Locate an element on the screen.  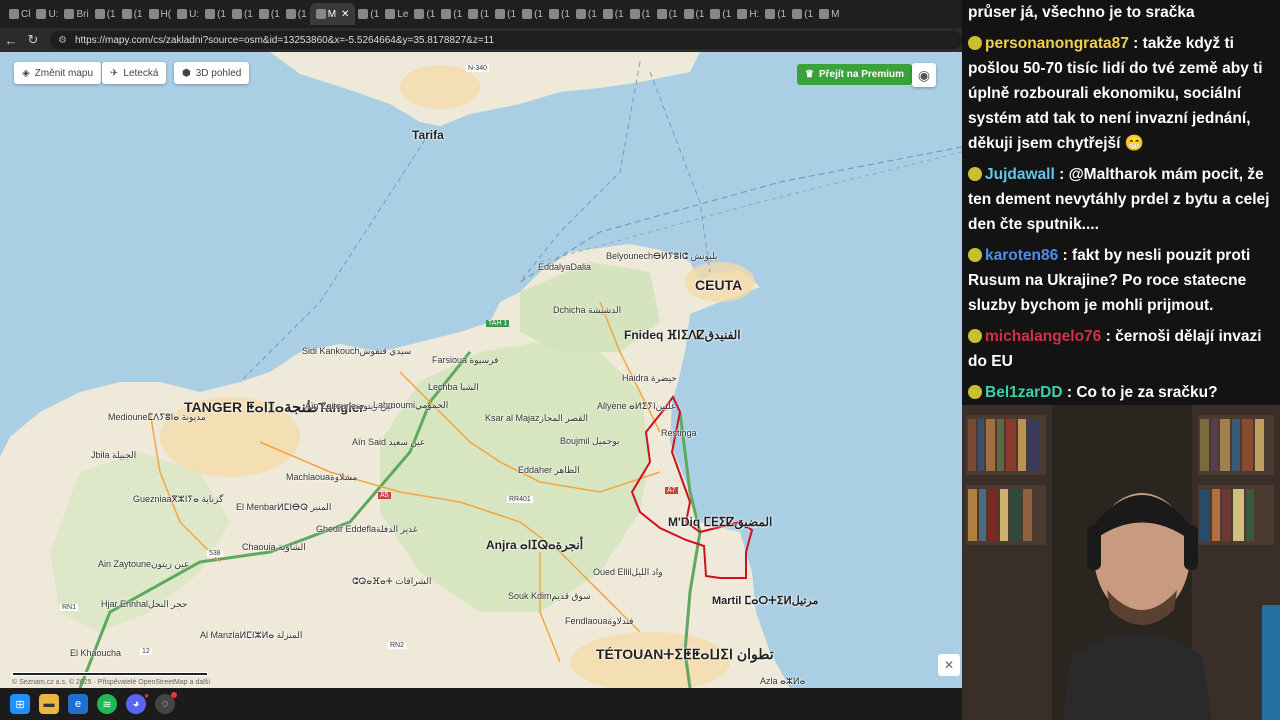
file-explorer-icon: ▬ is located at coordinates (49, 704).